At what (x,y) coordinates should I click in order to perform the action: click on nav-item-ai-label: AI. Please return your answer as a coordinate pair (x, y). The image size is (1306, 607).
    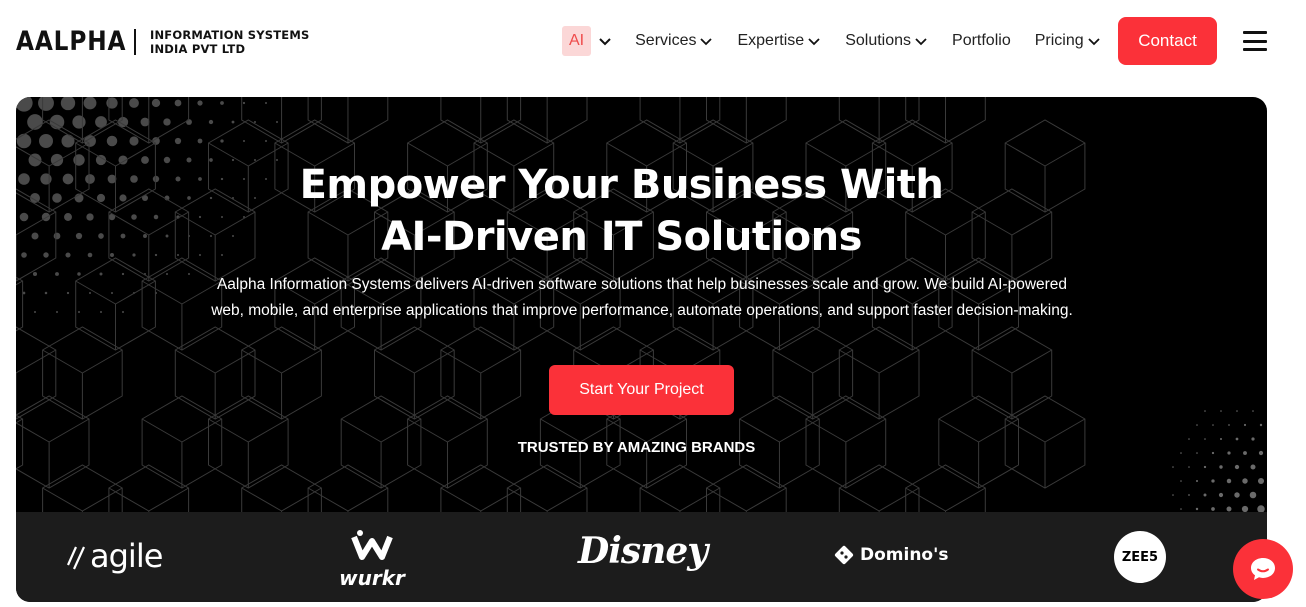
    Looking at the image, I should click on (577, 41).